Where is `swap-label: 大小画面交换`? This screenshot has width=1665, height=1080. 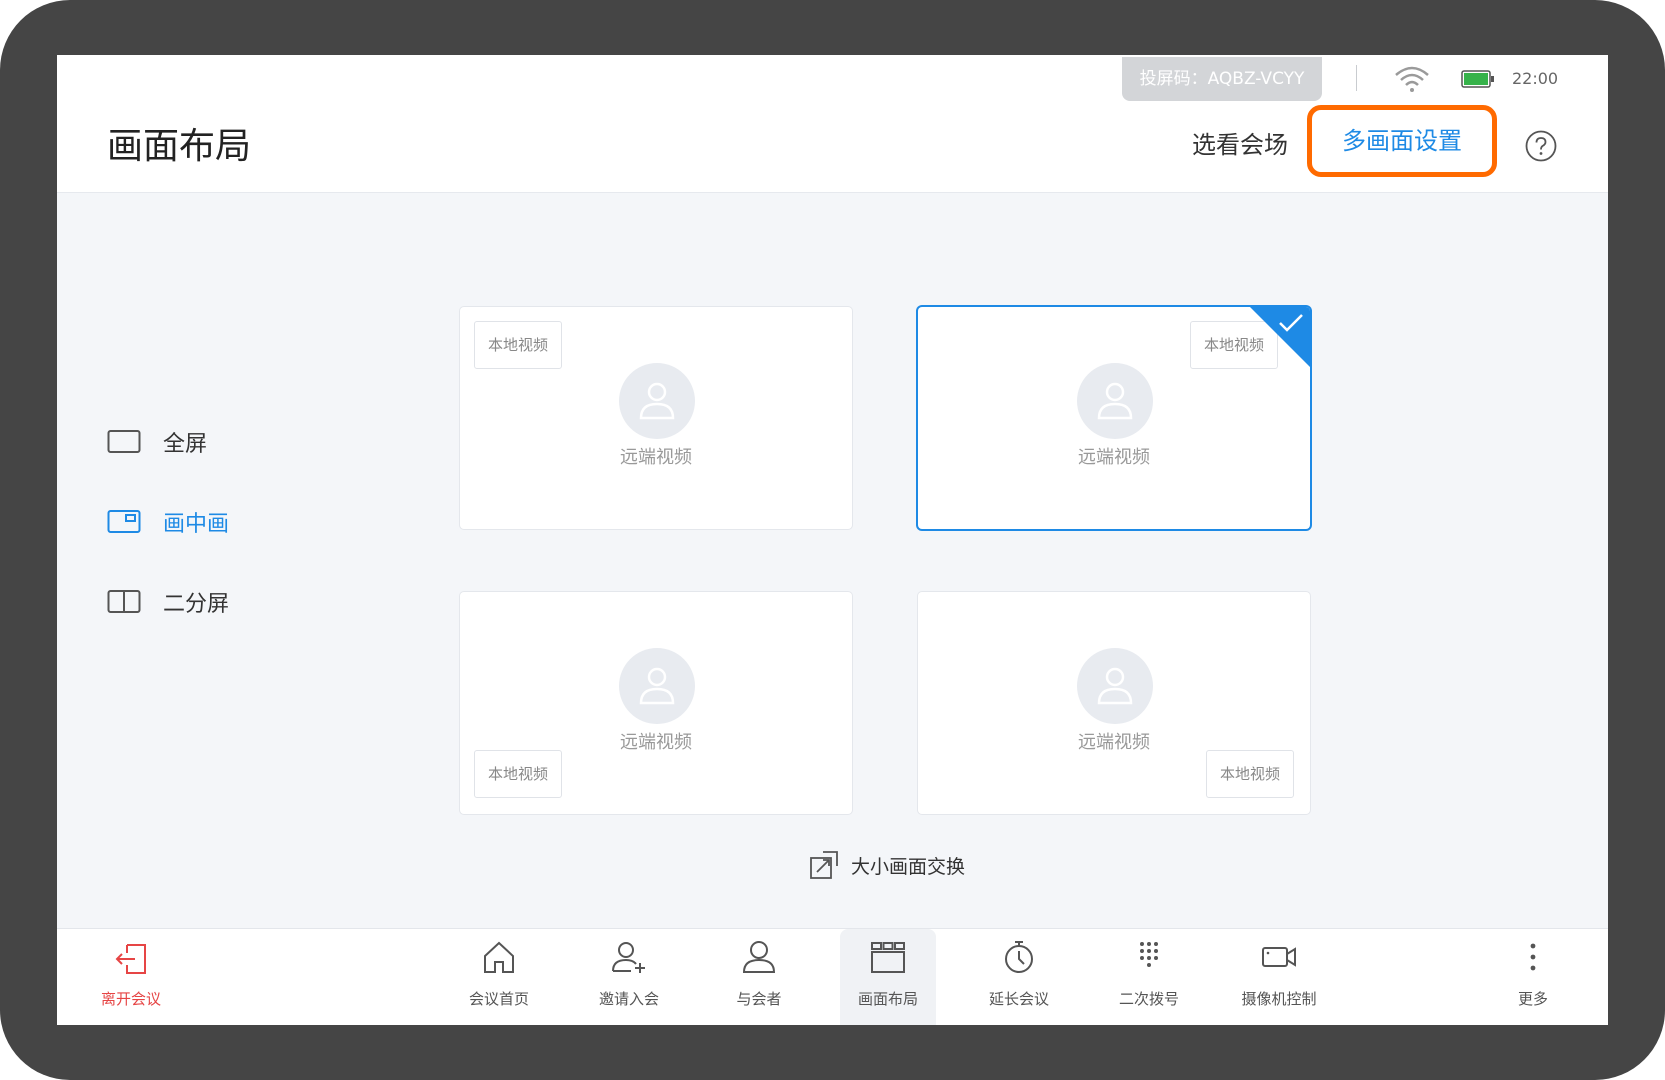 swap-label: 大小画面交换 is located at coordinates (908, 866).